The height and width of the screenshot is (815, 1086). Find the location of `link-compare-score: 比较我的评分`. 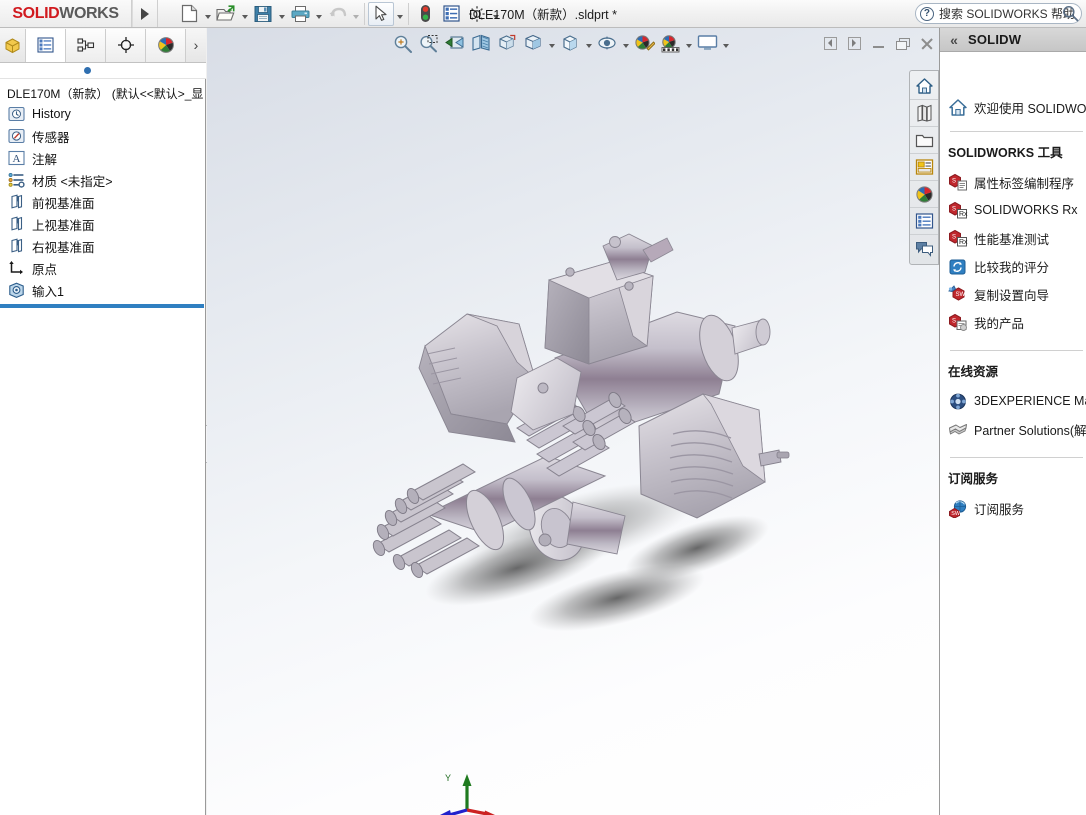

link-compare-score: 比较我的评分 is located at coordinates (1017, 266).